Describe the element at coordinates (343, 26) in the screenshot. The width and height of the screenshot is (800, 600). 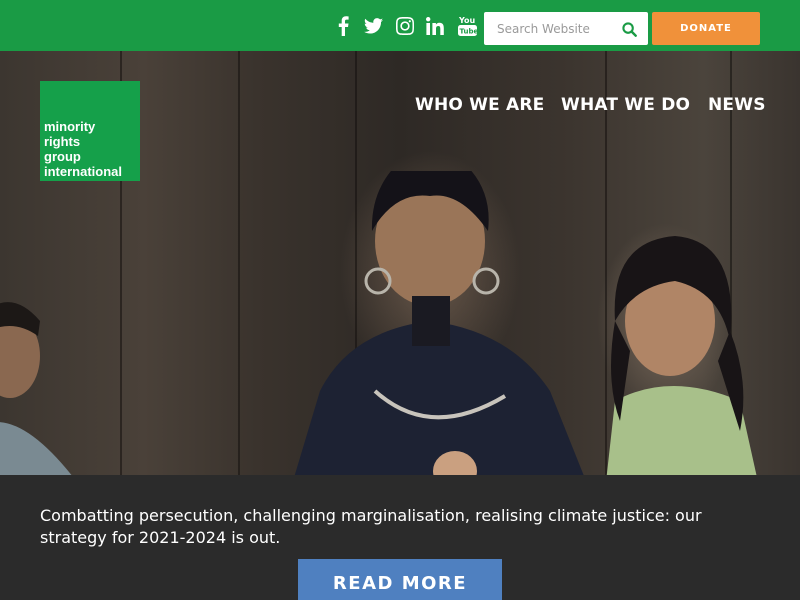
I see `facebook-icon` at that location.